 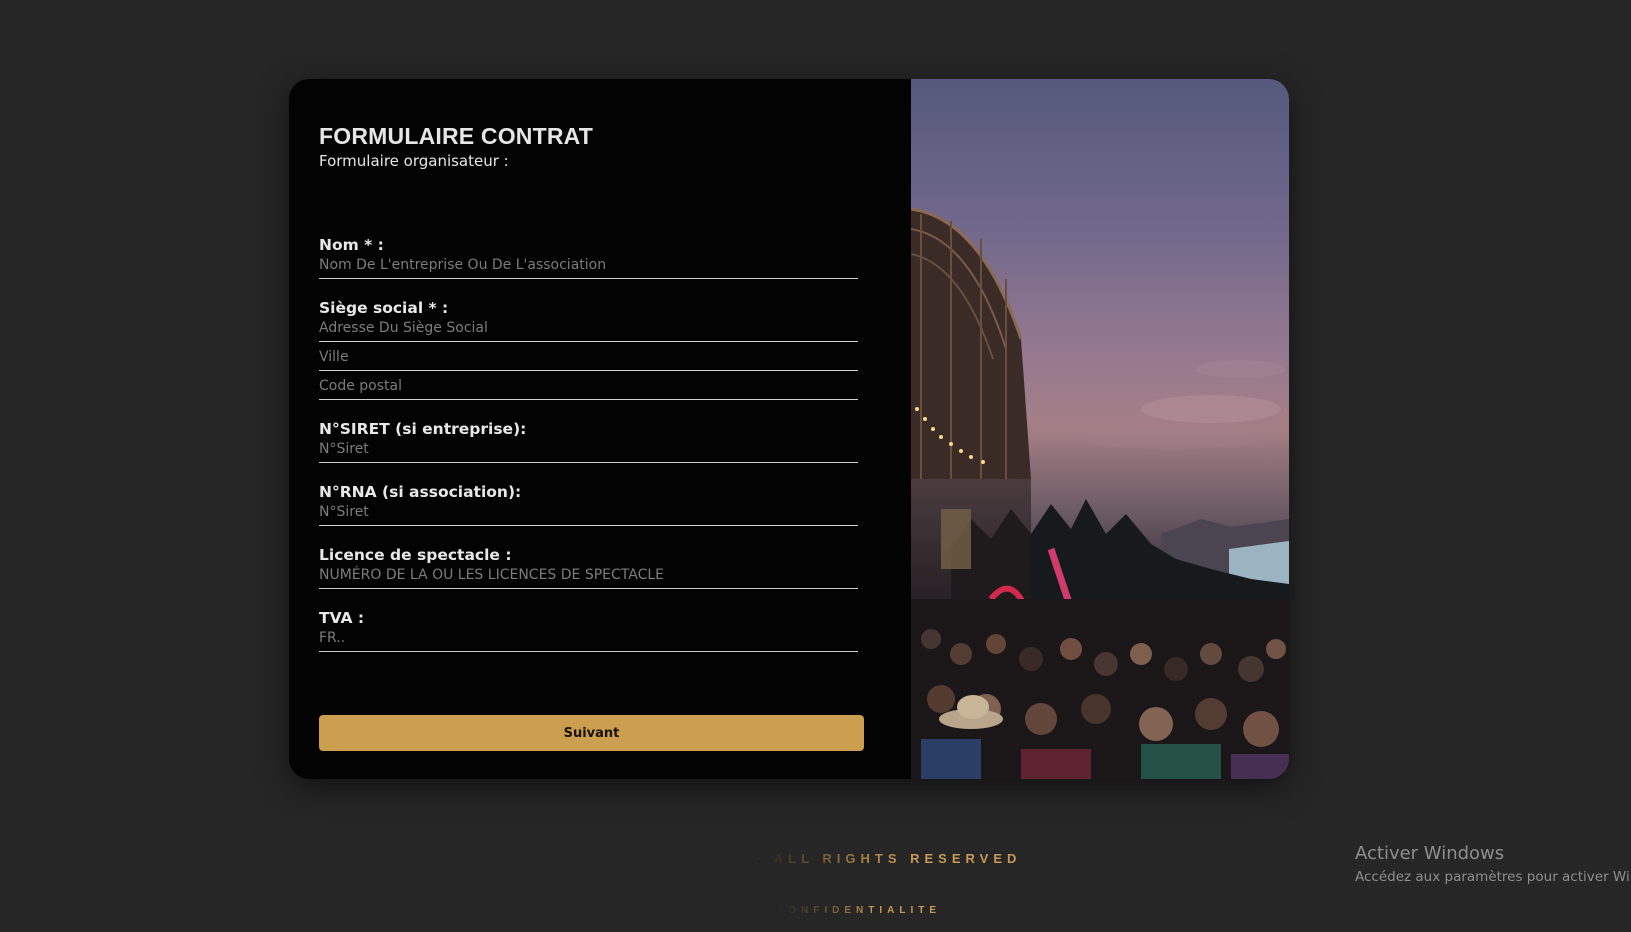 I want to click on confidentiality-link: CONFIDENTIALITÉ, so click(x=858, y=910).